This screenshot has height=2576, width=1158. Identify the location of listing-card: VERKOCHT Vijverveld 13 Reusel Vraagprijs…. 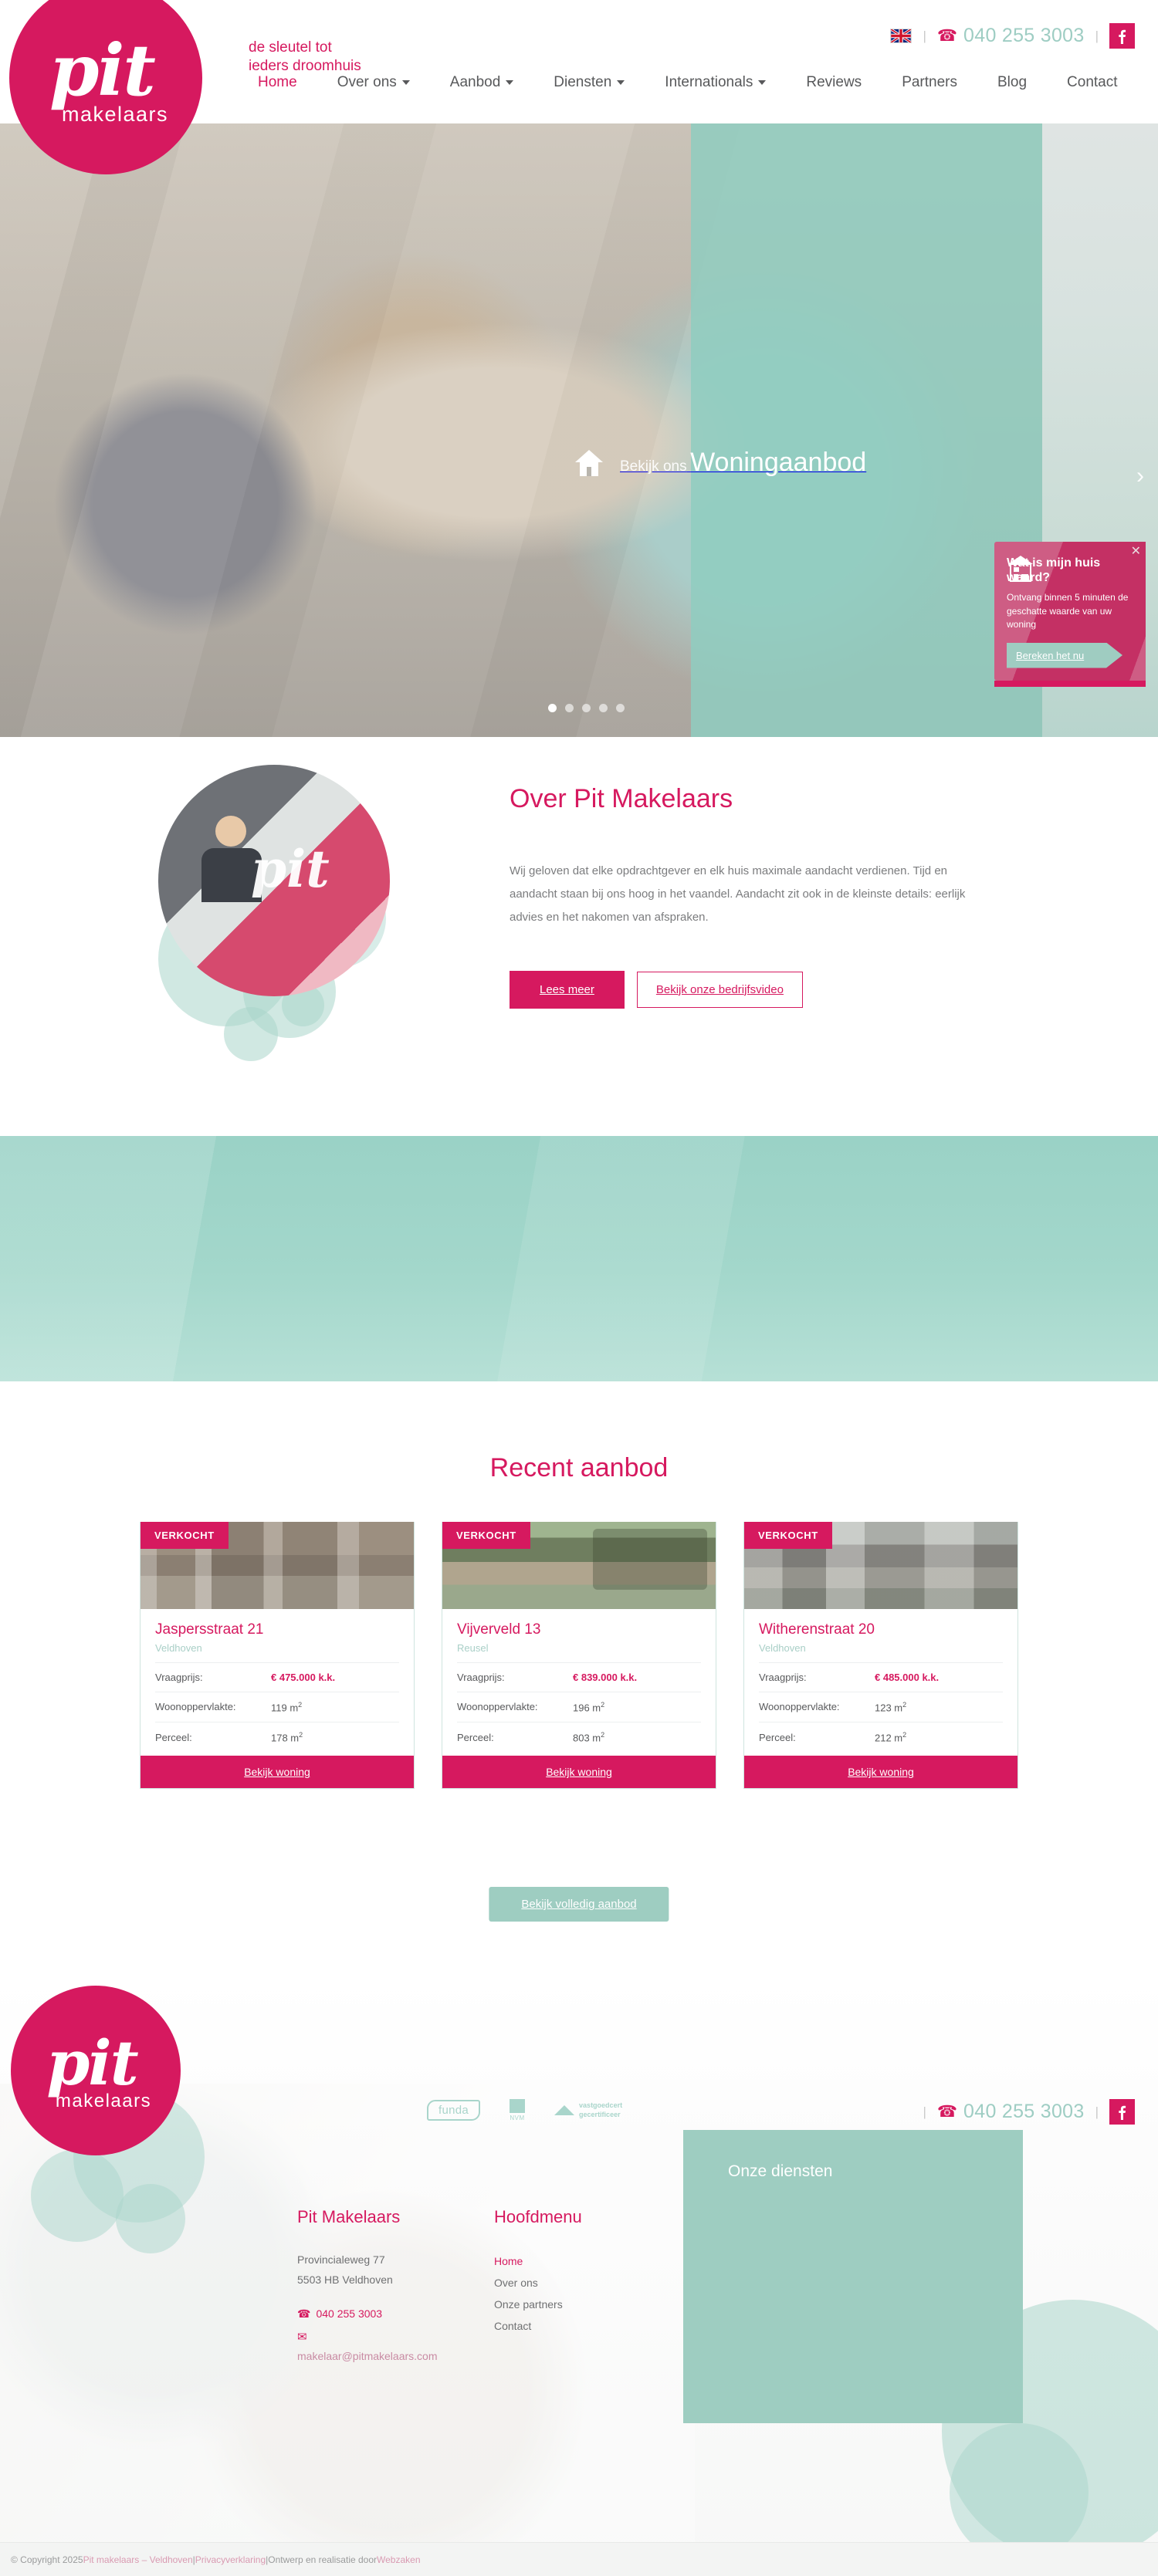
(579, 1656).